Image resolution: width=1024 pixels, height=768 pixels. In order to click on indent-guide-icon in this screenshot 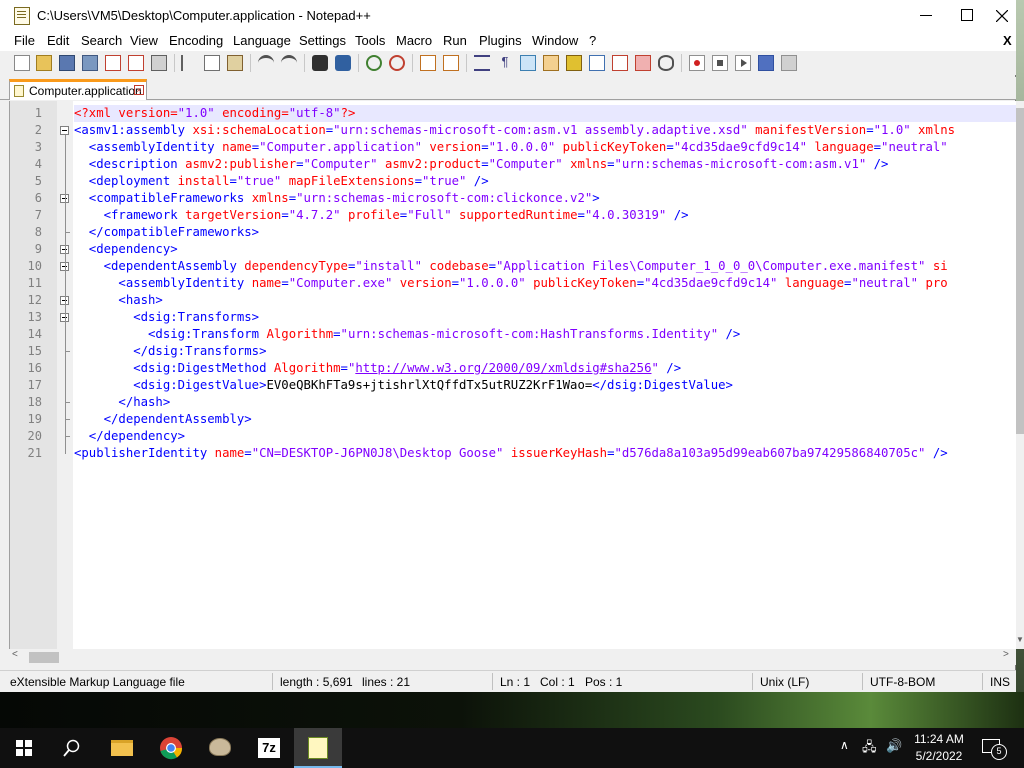, I will do `click(528, 63)`.